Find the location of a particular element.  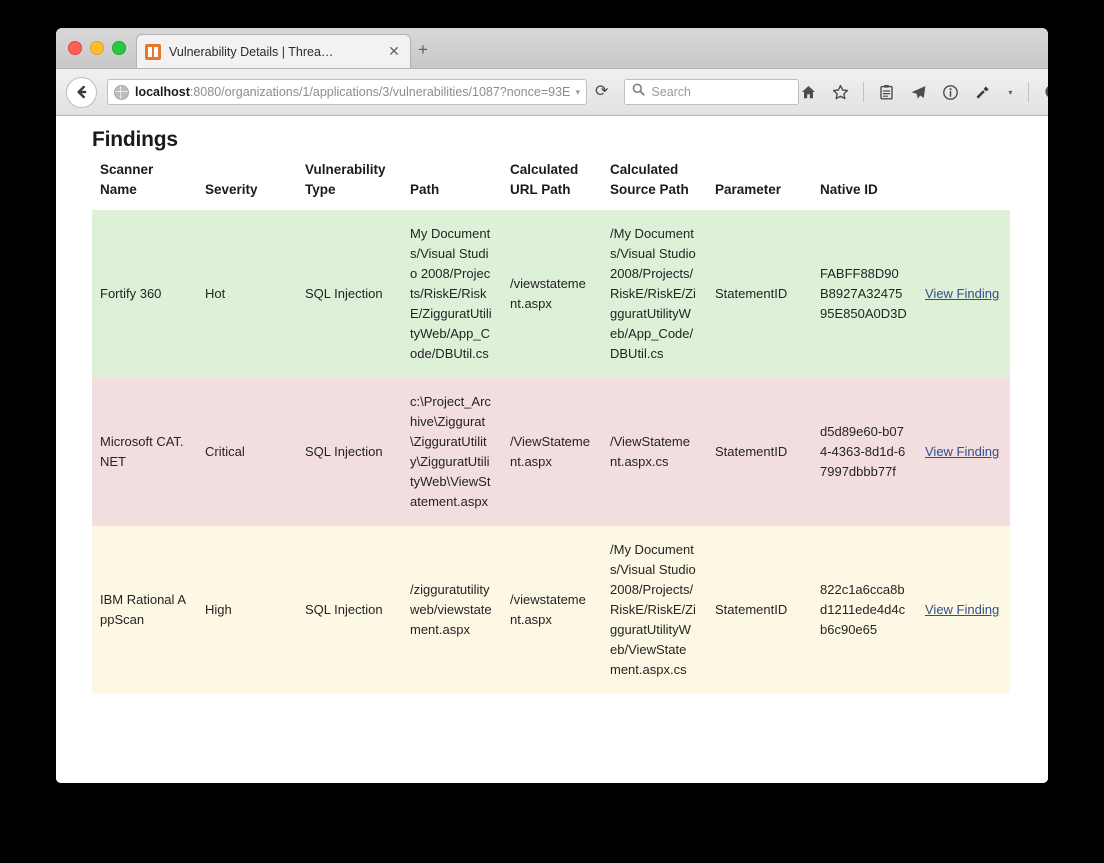

addon-icon is located at coordinates (982, 92).